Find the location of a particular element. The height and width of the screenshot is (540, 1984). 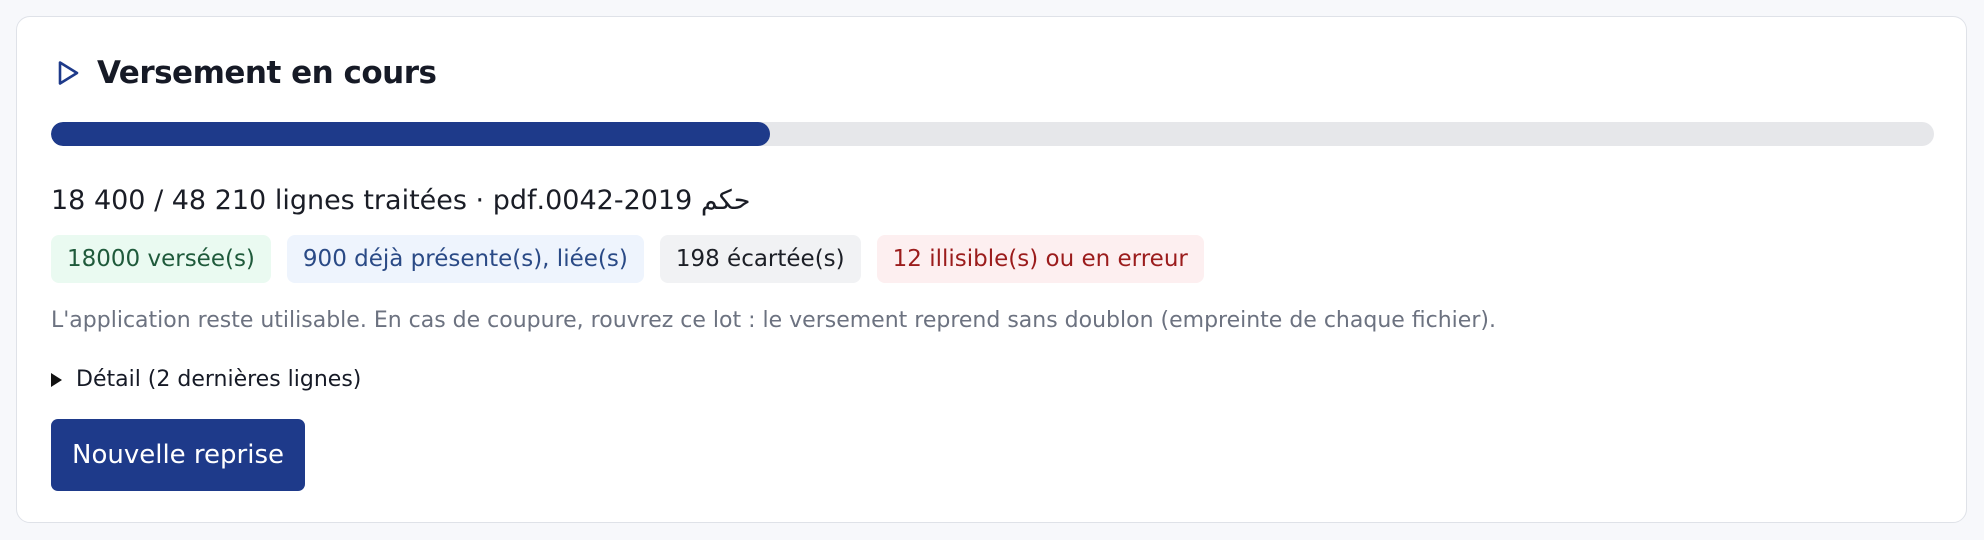

details-toggle: Détail (2 dernières lignes) is located at coordinates (206, 379).